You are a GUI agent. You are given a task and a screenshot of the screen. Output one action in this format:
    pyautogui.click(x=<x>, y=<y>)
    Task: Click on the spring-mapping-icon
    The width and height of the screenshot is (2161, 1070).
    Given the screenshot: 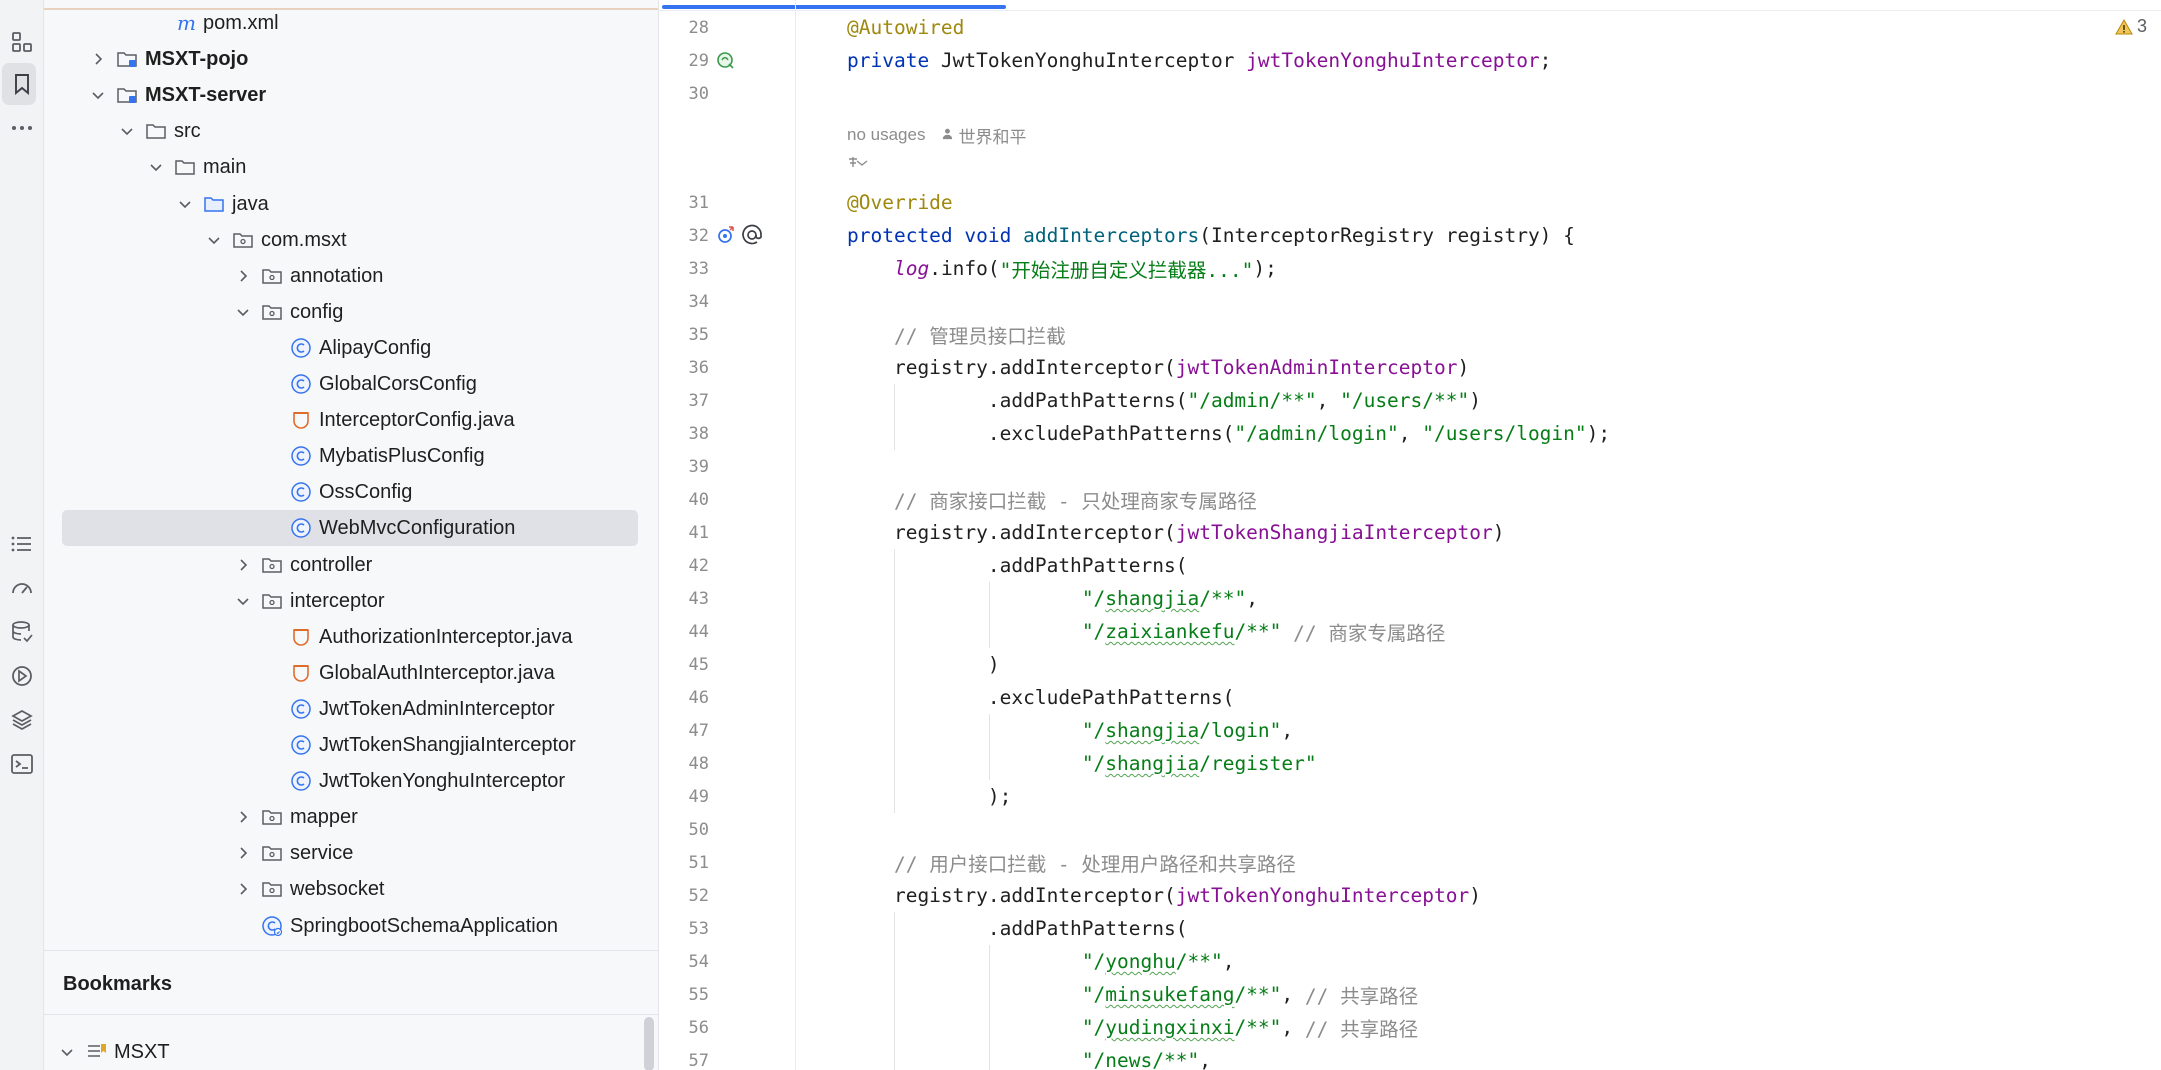 What is the action you would take?
    pyautogui.click(x=752, y=235)
    